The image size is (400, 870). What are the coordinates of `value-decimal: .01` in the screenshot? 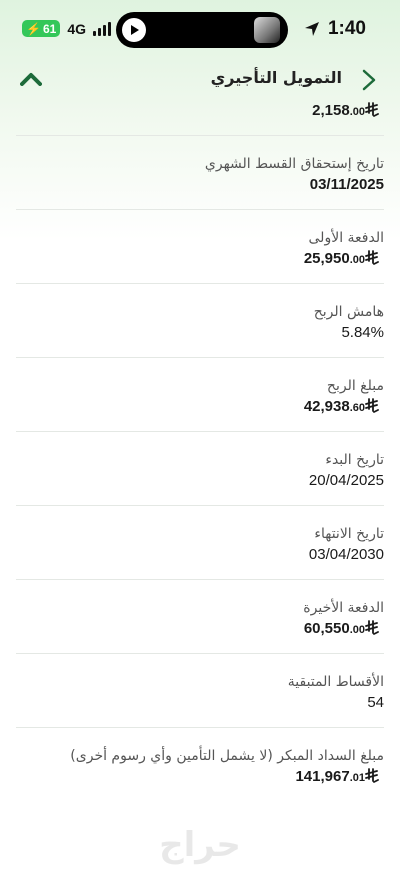 It's located at (357, 778).